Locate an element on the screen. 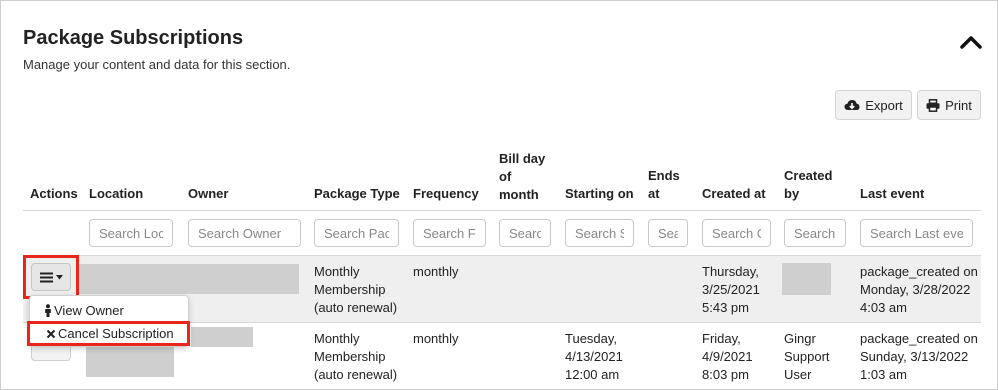 The width and height of the screenshot is (998, 390). person-icon is located at coordinates (48, 310).